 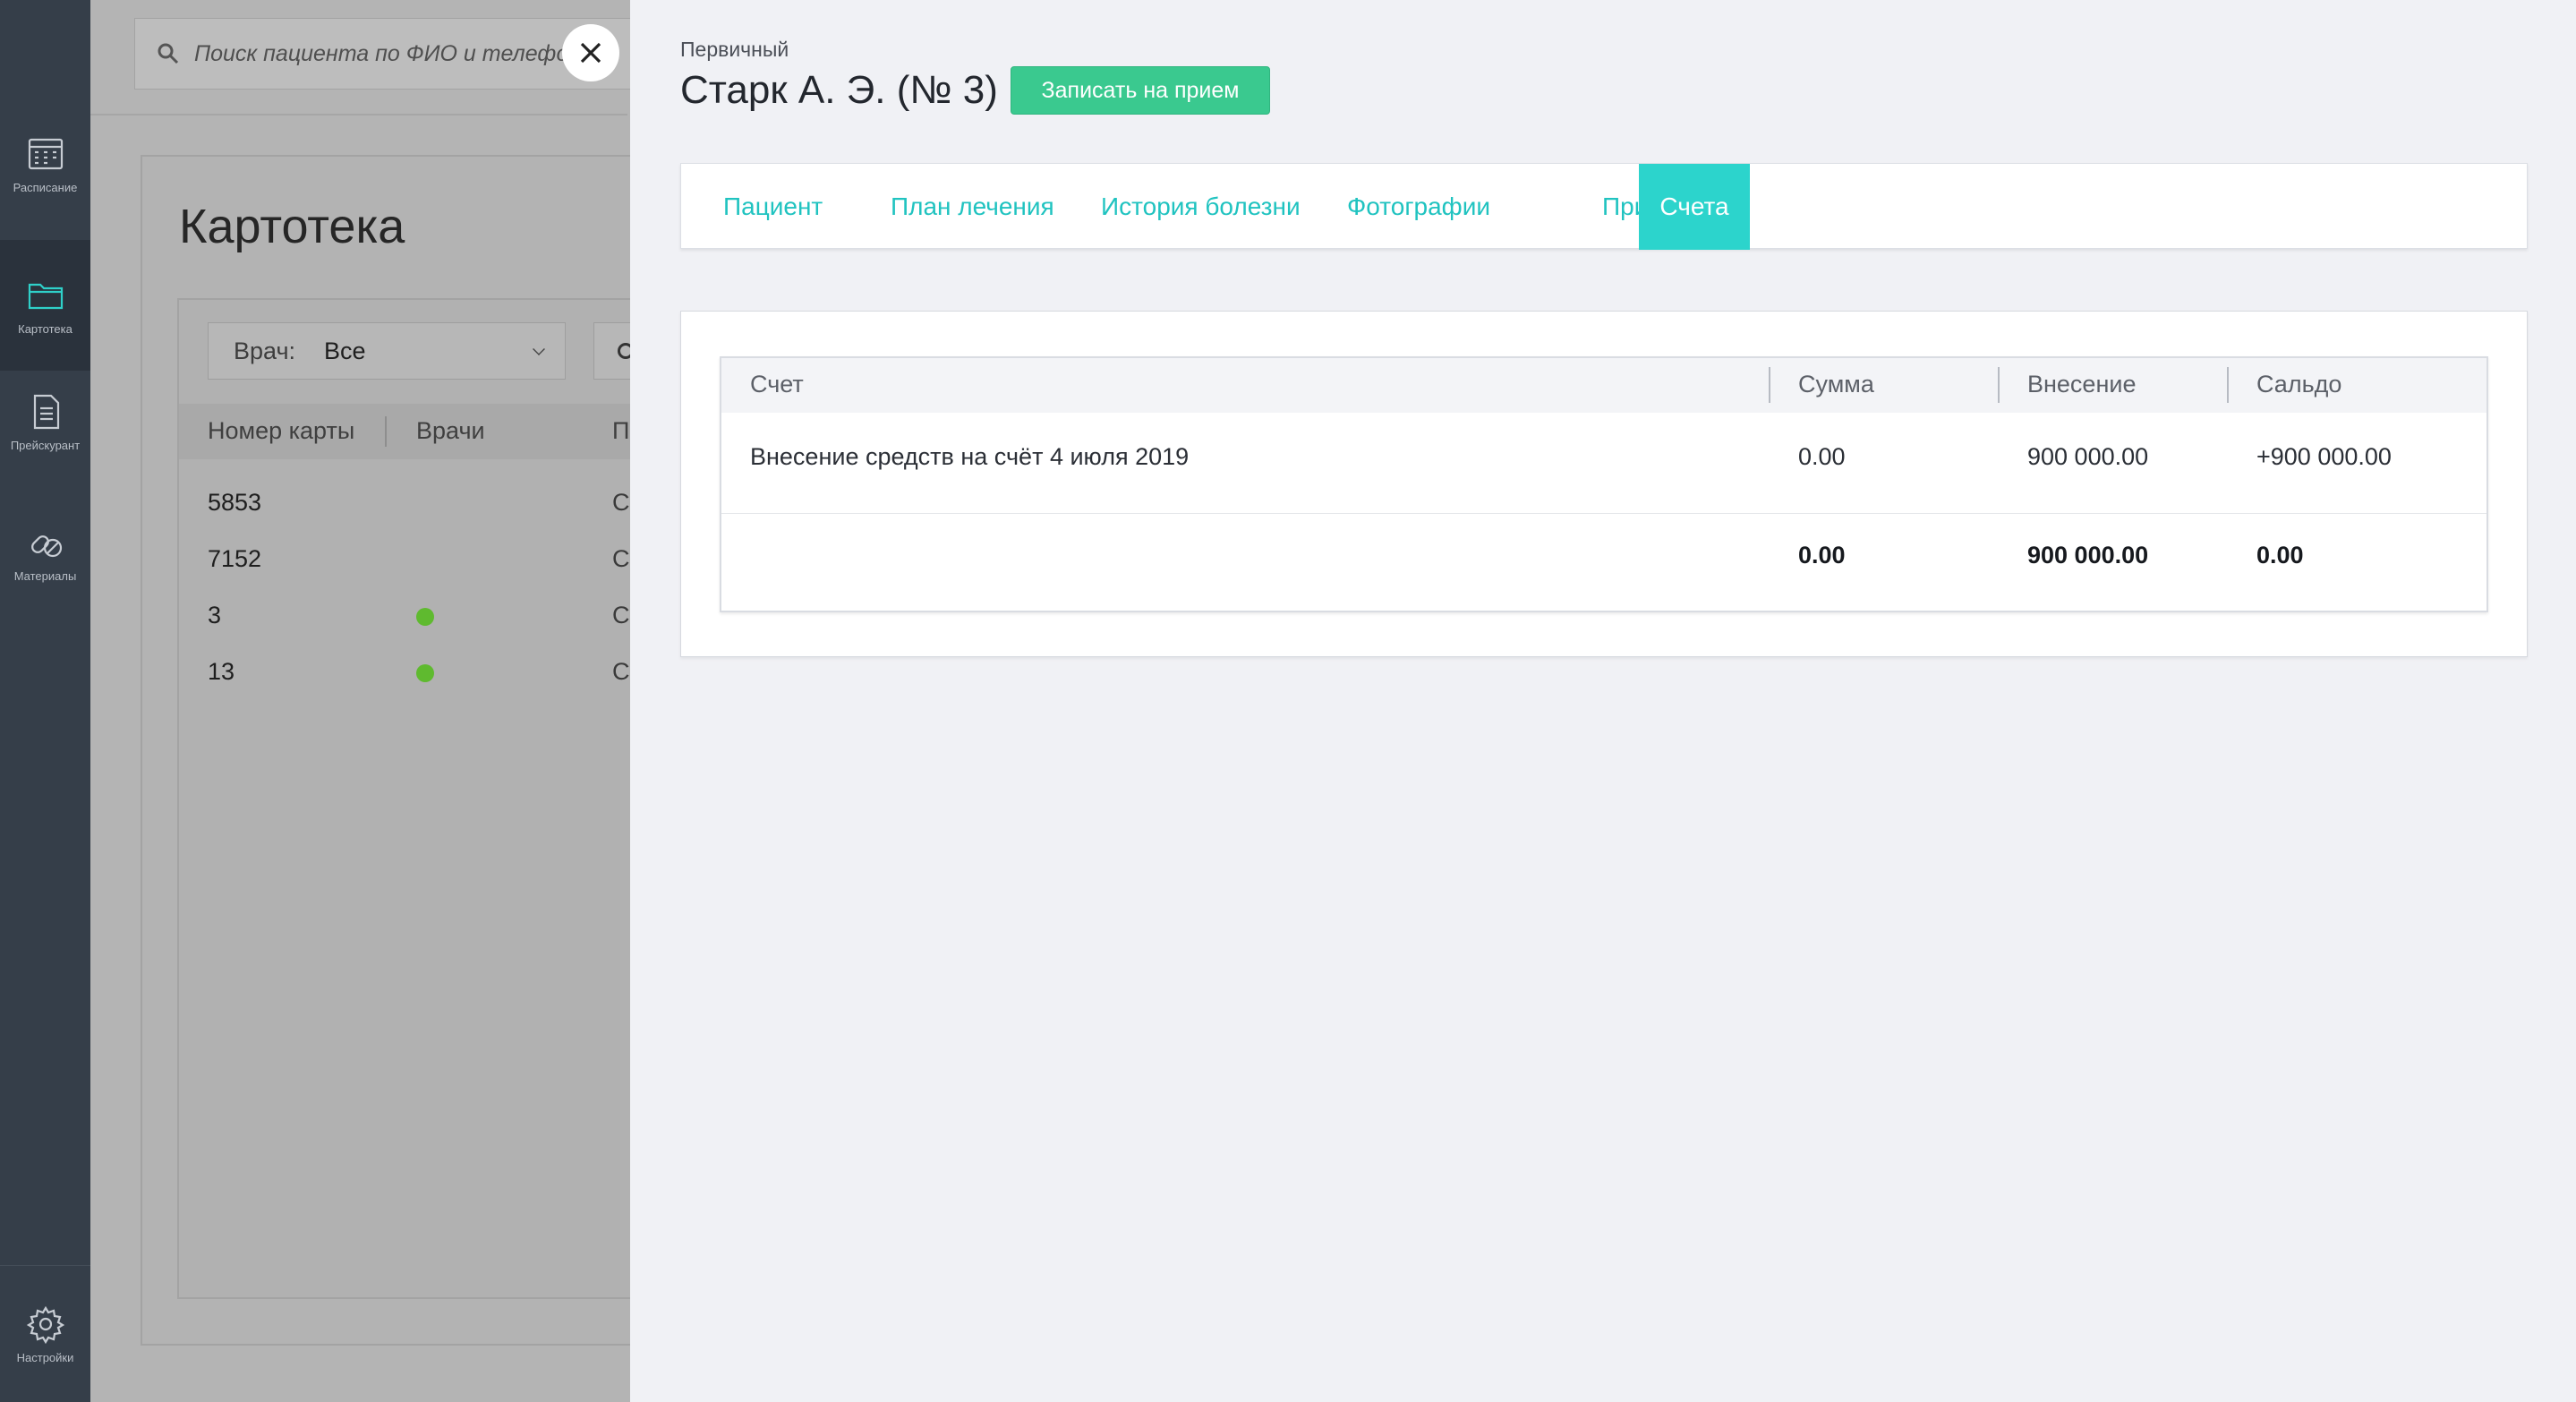 What do you see at coordinates (45, 187) in the screenshot?
I see `sidebar-item-label: Расписание` at bounding box center [45, 187].